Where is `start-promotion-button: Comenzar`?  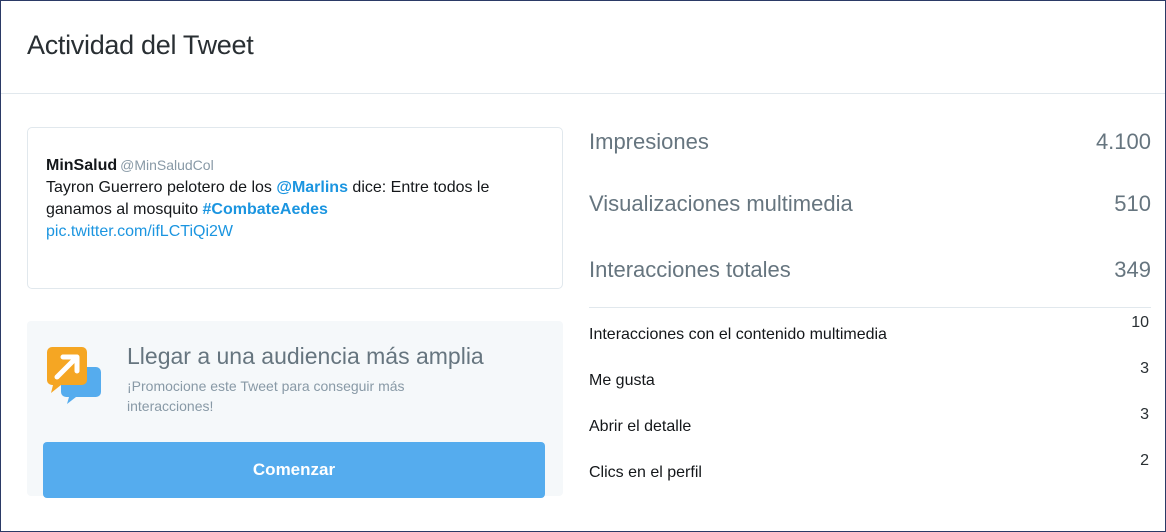 start-promotion-button: Comenzar is located at coordinates (294, 470).